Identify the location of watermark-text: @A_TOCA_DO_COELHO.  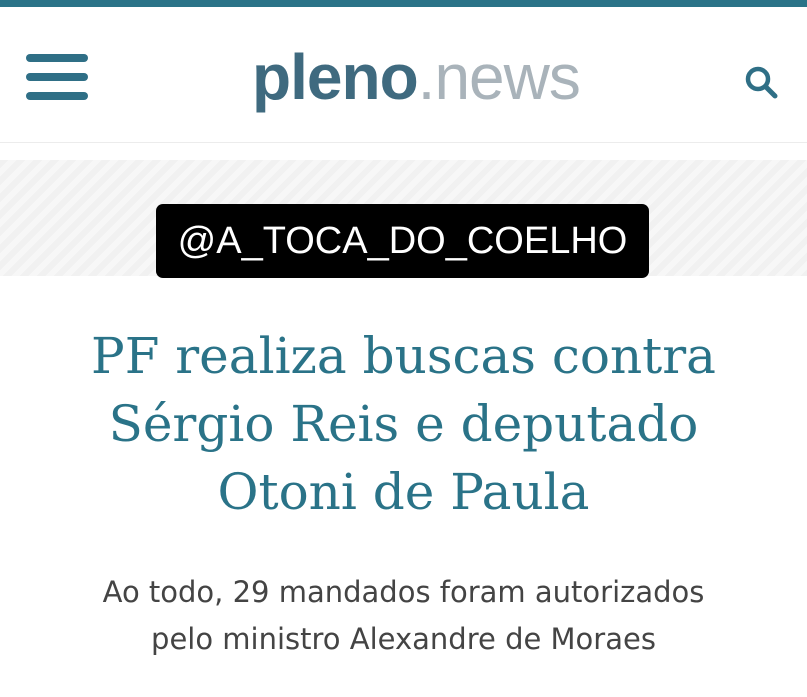
(402, 240).